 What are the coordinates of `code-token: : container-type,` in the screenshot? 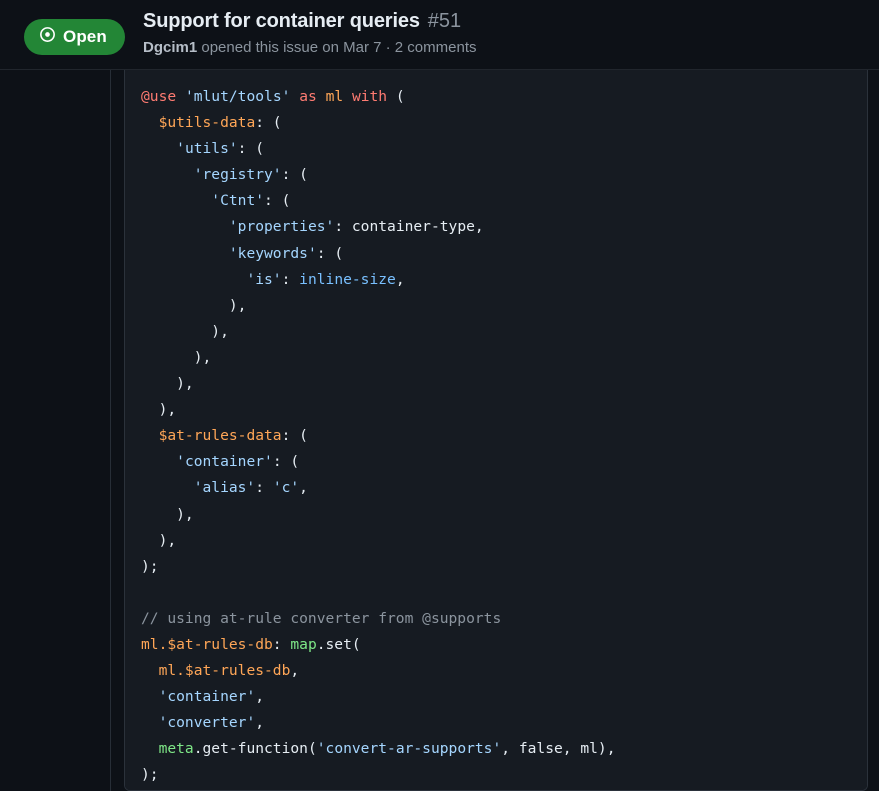 It's located at (409, 227).